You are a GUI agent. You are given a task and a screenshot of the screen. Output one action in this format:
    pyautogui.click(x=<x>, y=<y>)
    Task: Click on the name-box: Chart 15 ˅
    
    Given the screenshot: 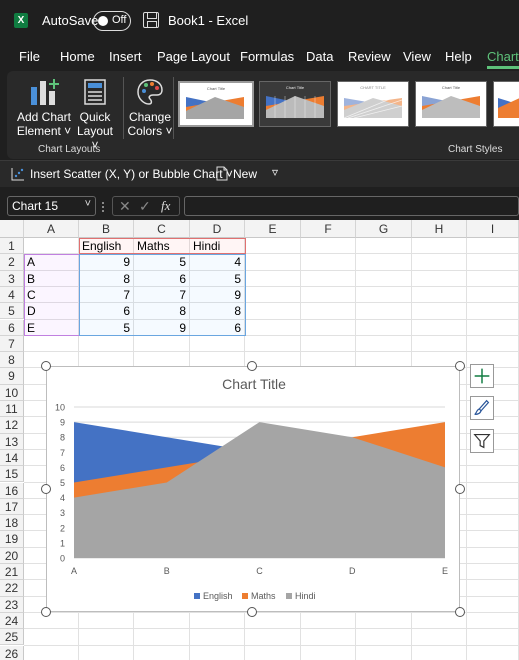 What is the action you would take?
    pyautogui.click(x=51, y=206)
    